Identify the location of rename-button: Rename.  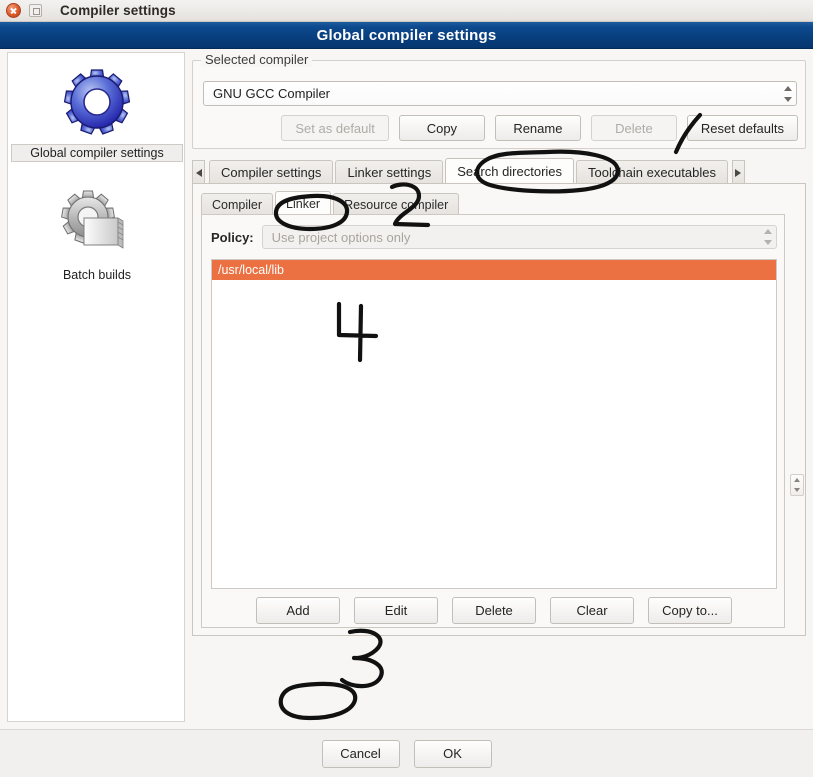
(537, 128).